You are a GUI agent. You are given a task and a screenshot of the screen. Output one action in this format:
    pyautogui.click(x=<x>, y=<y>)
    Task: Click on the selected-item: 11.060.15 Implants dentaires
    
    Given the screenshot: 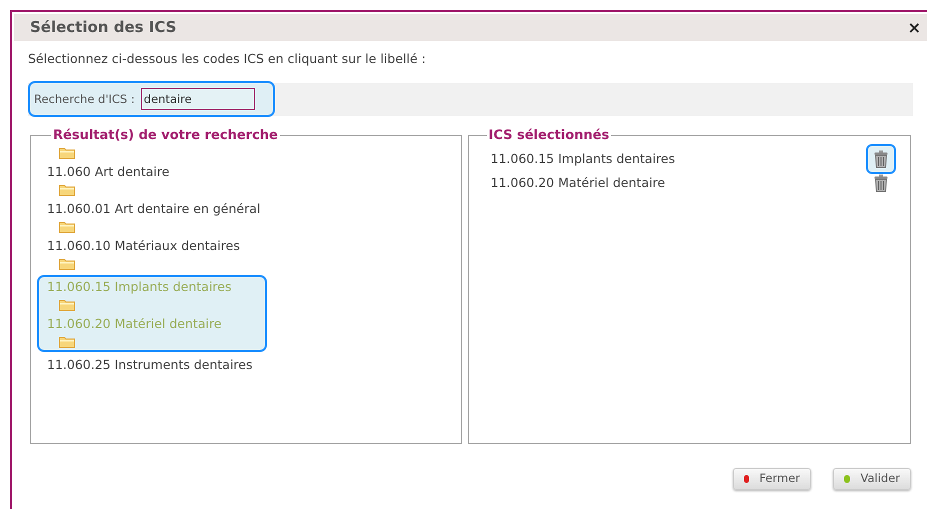 What is the action you would take?
    pyautogui.click(x=582, y=159)
    